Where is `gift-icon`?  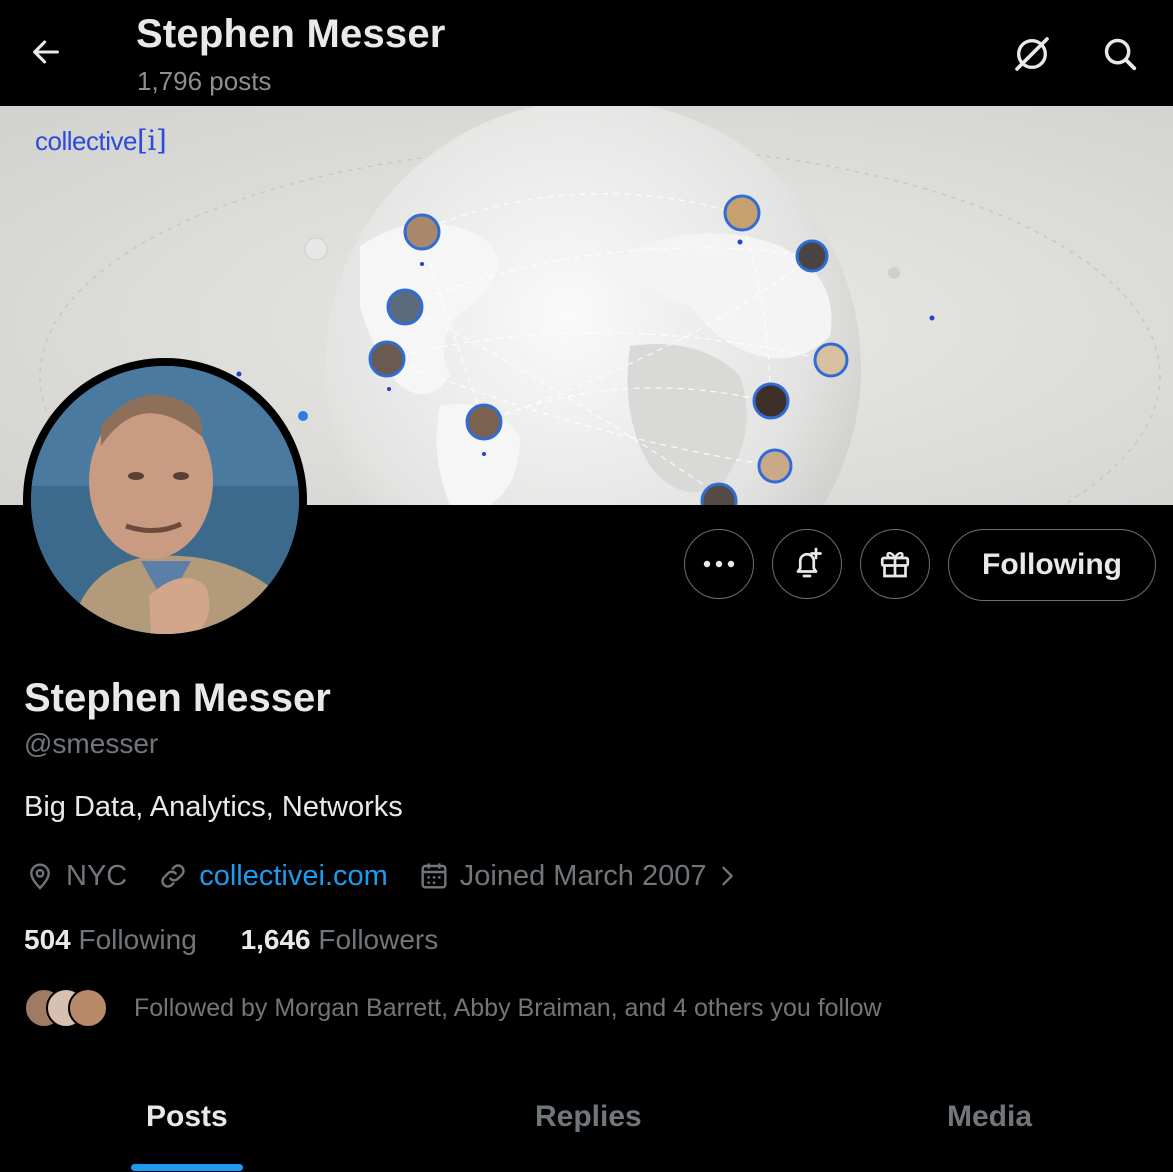 gift-icon is located at coordinates (895, 564).